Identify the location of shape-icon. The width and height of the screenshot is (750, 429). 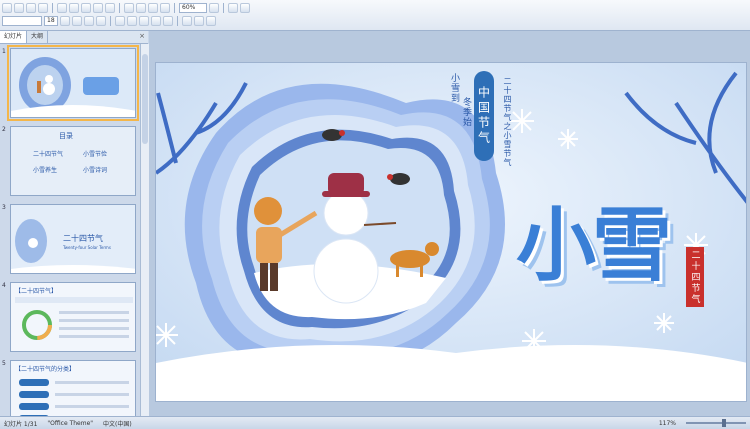
(165, 8).